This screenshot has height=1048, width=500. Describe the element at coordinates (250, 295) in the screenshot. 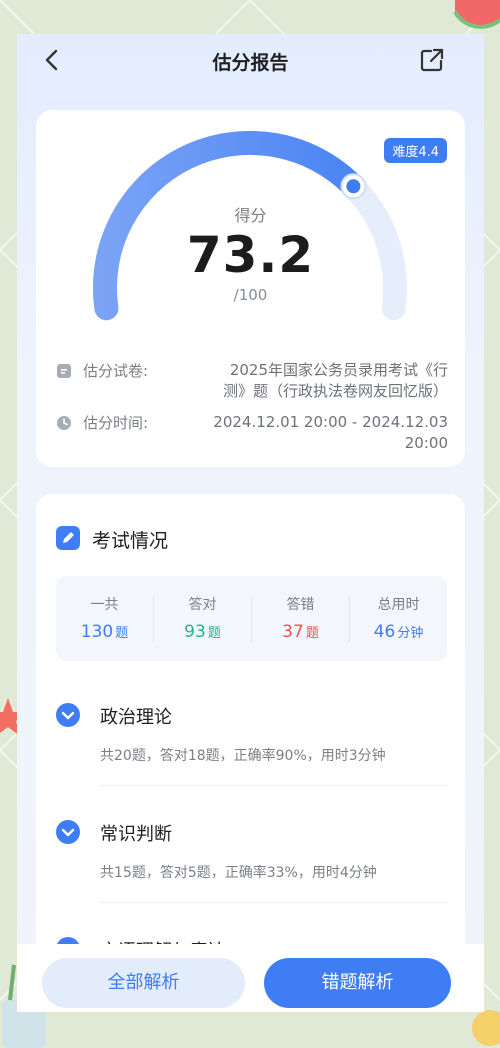

I see `score-total: /100` at that location.